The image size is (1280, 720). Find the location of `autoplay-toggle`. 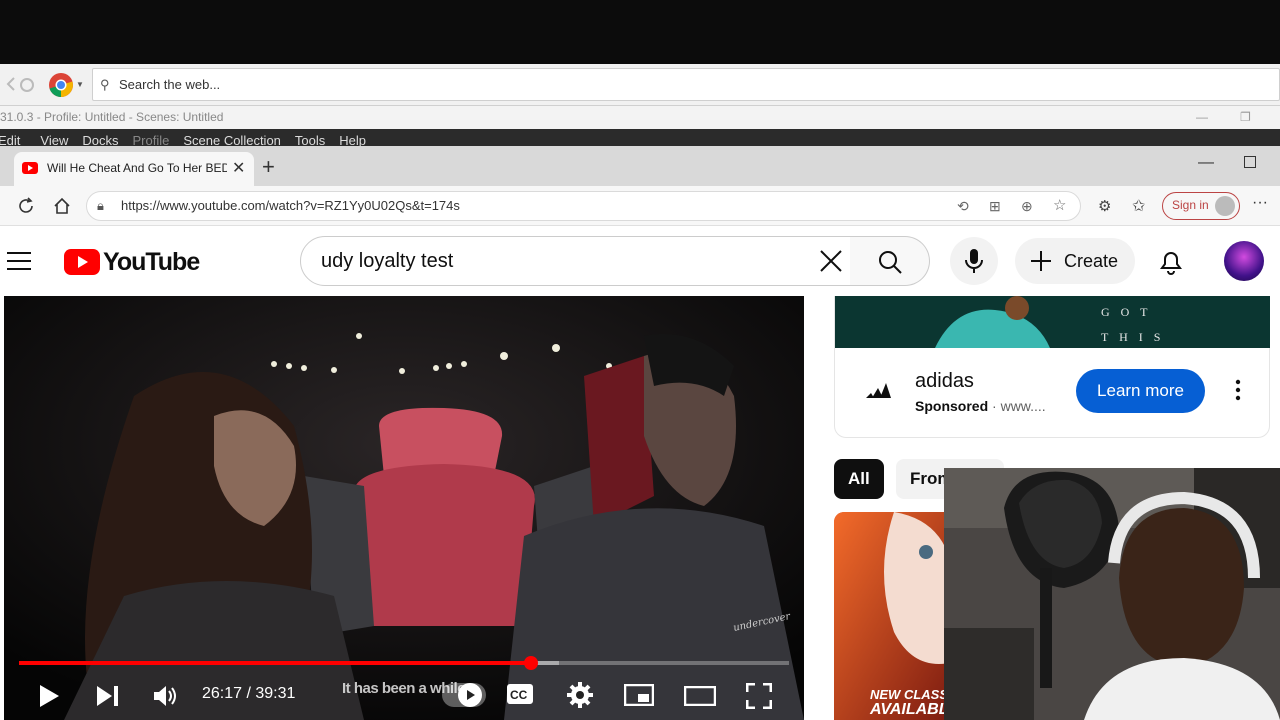

autoplay-toggle is located at coordinates (464, 695).